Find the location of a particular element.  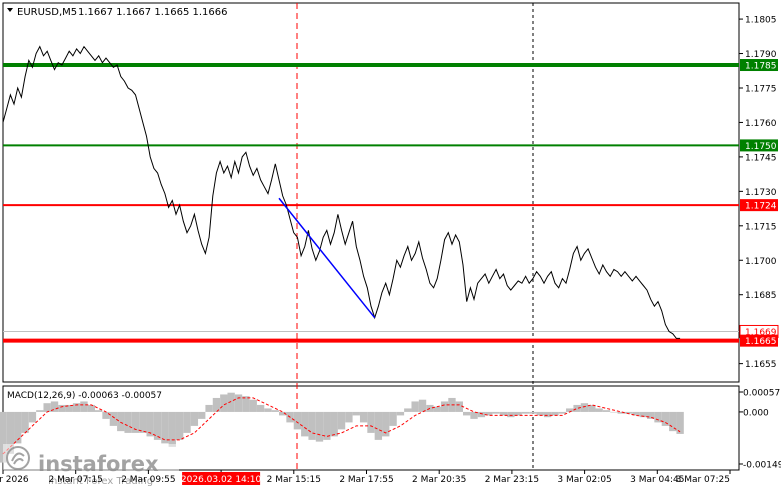

price-tick-label: 1.1760 is located at coordinates (761, 124).